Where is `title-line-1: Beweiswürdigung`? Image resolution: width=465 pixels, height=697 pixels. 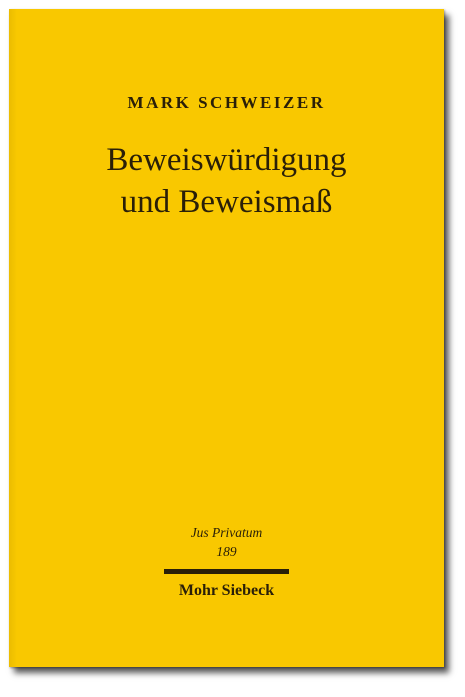
title-line-1: Beweiswürdigung is located at coordinates (226, 160).